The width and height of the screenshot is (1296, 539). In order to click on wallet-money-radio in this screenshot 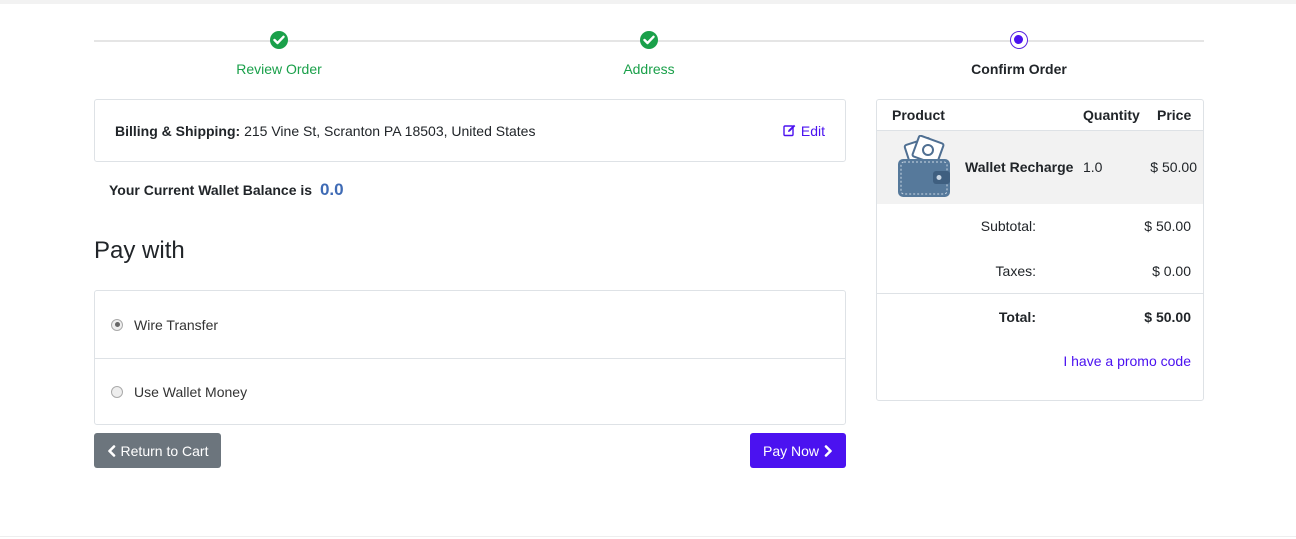, I will do `click(117, 392)`.